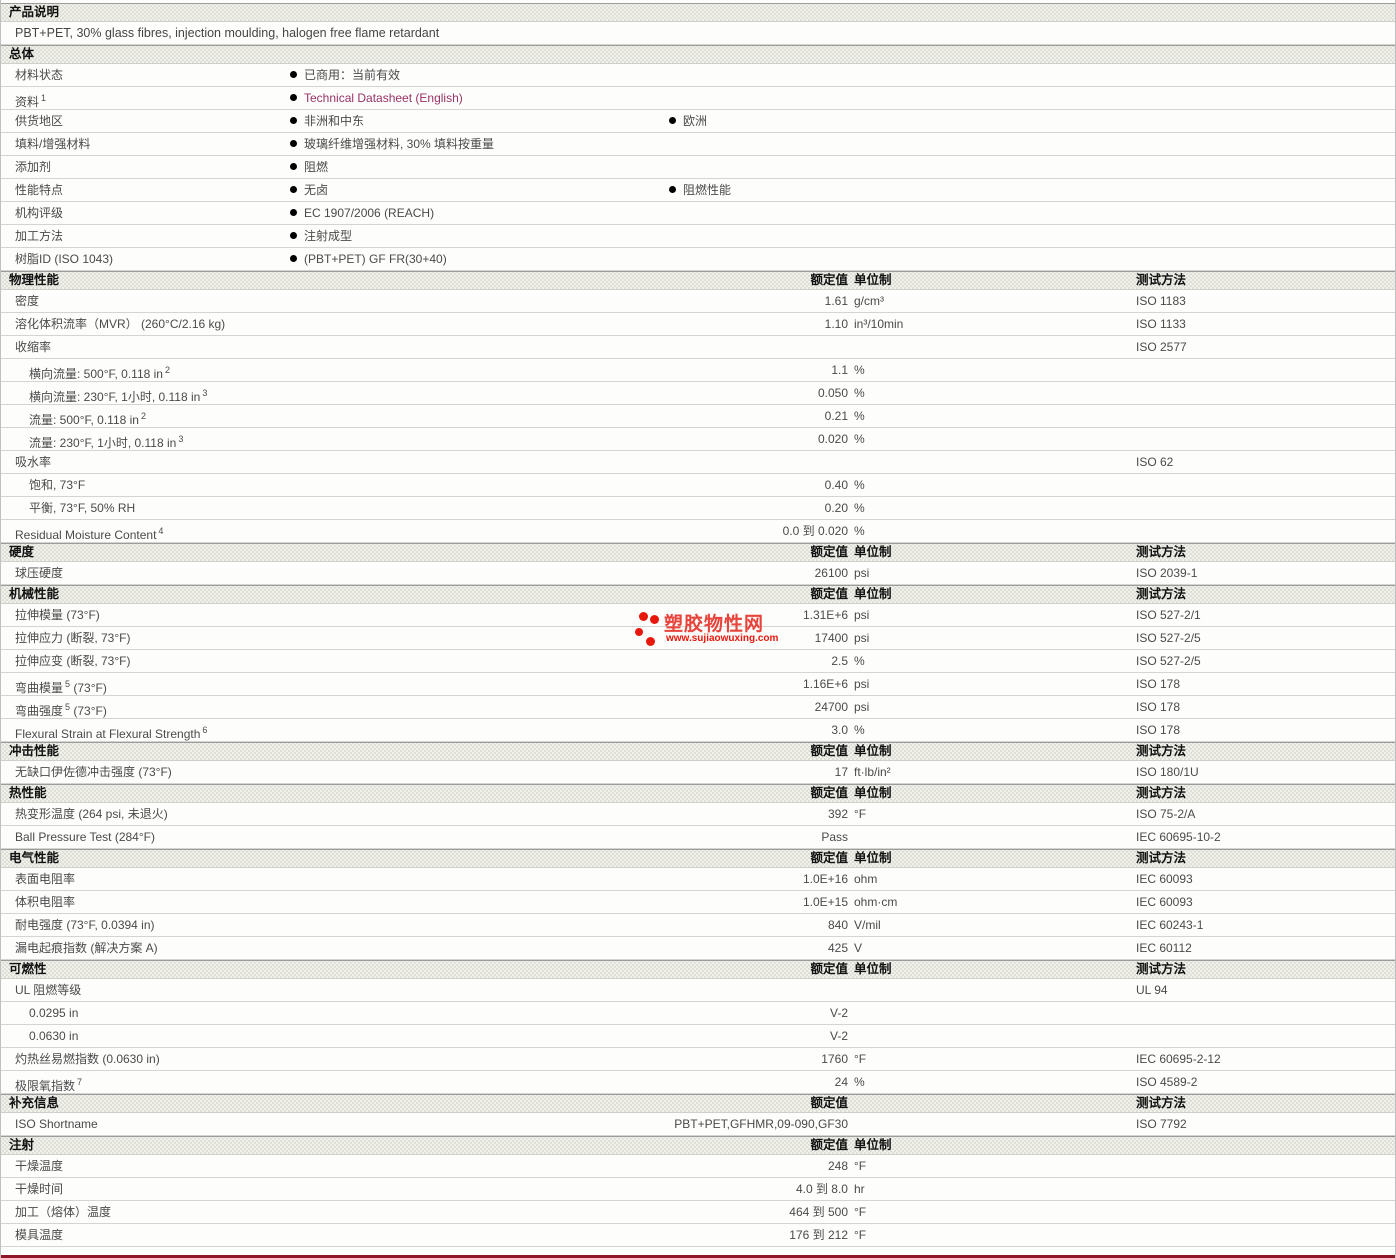  Describe the element at coordinates (85, 837) in the screenshot. I see `property-label: Ball Pressure Test (284°F)` at that location.